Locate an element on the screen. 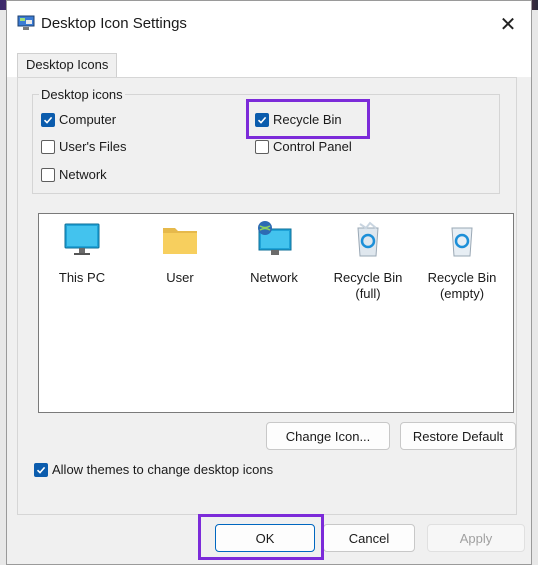  icon-label: This PC is located at coordinates (82, 277).